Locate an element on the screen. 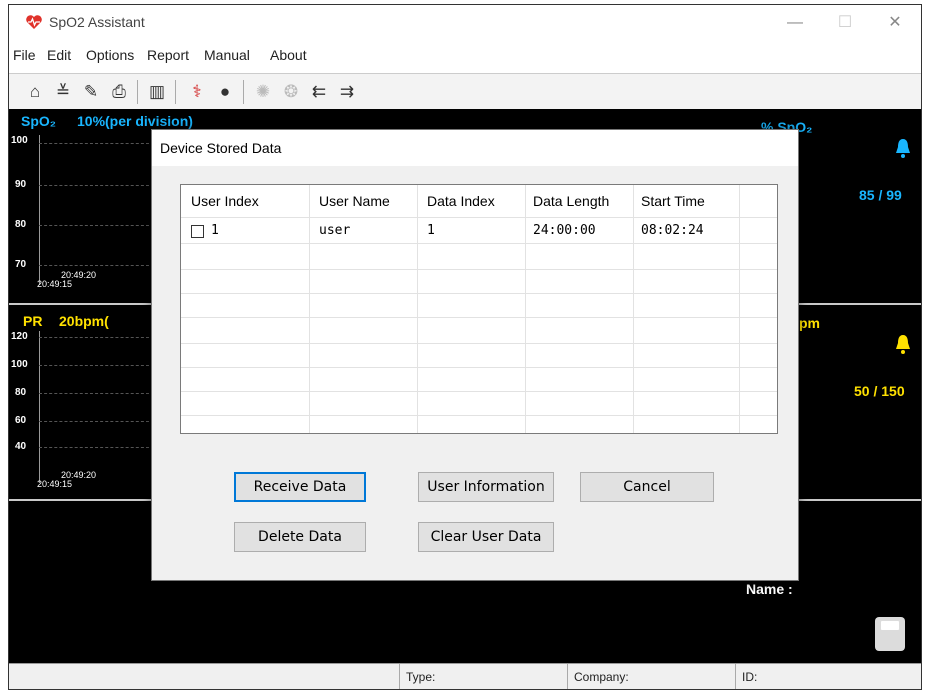  cell-data-index: 1 is located at coordinates (431, 230).